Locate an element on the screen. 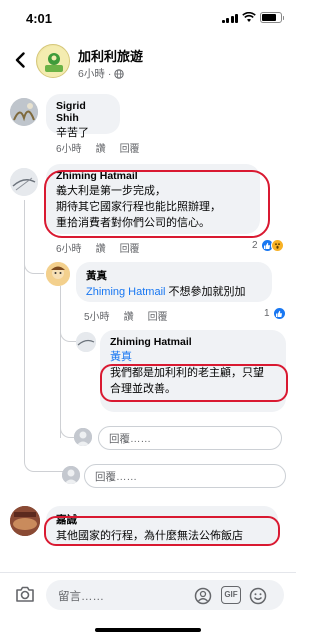  wow-reaction-icon is located at coordinates (277, 245).